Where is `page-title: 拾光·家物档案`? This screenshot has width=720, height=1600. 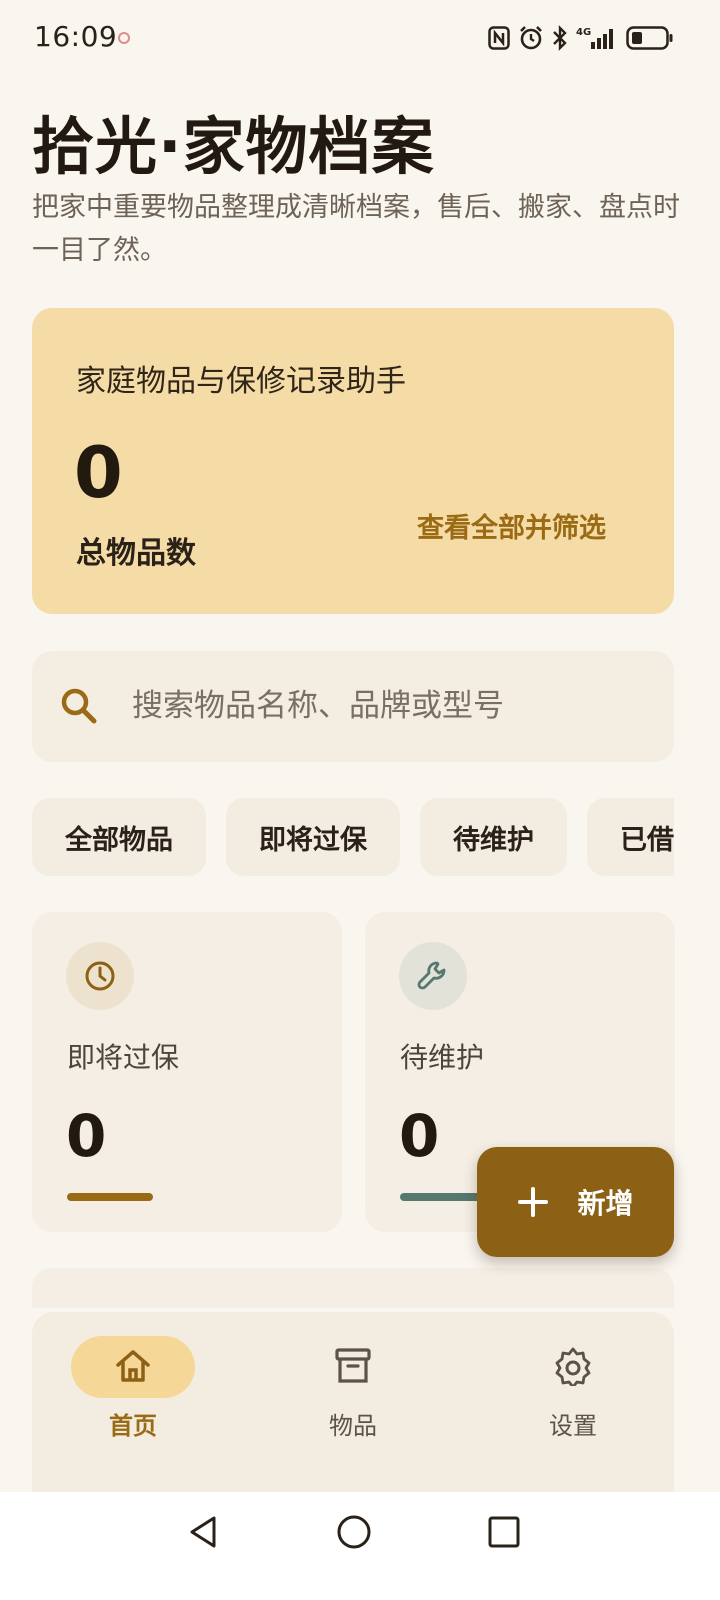
page-title: 拾光·家物档案 is located at coordinates (233, 146).